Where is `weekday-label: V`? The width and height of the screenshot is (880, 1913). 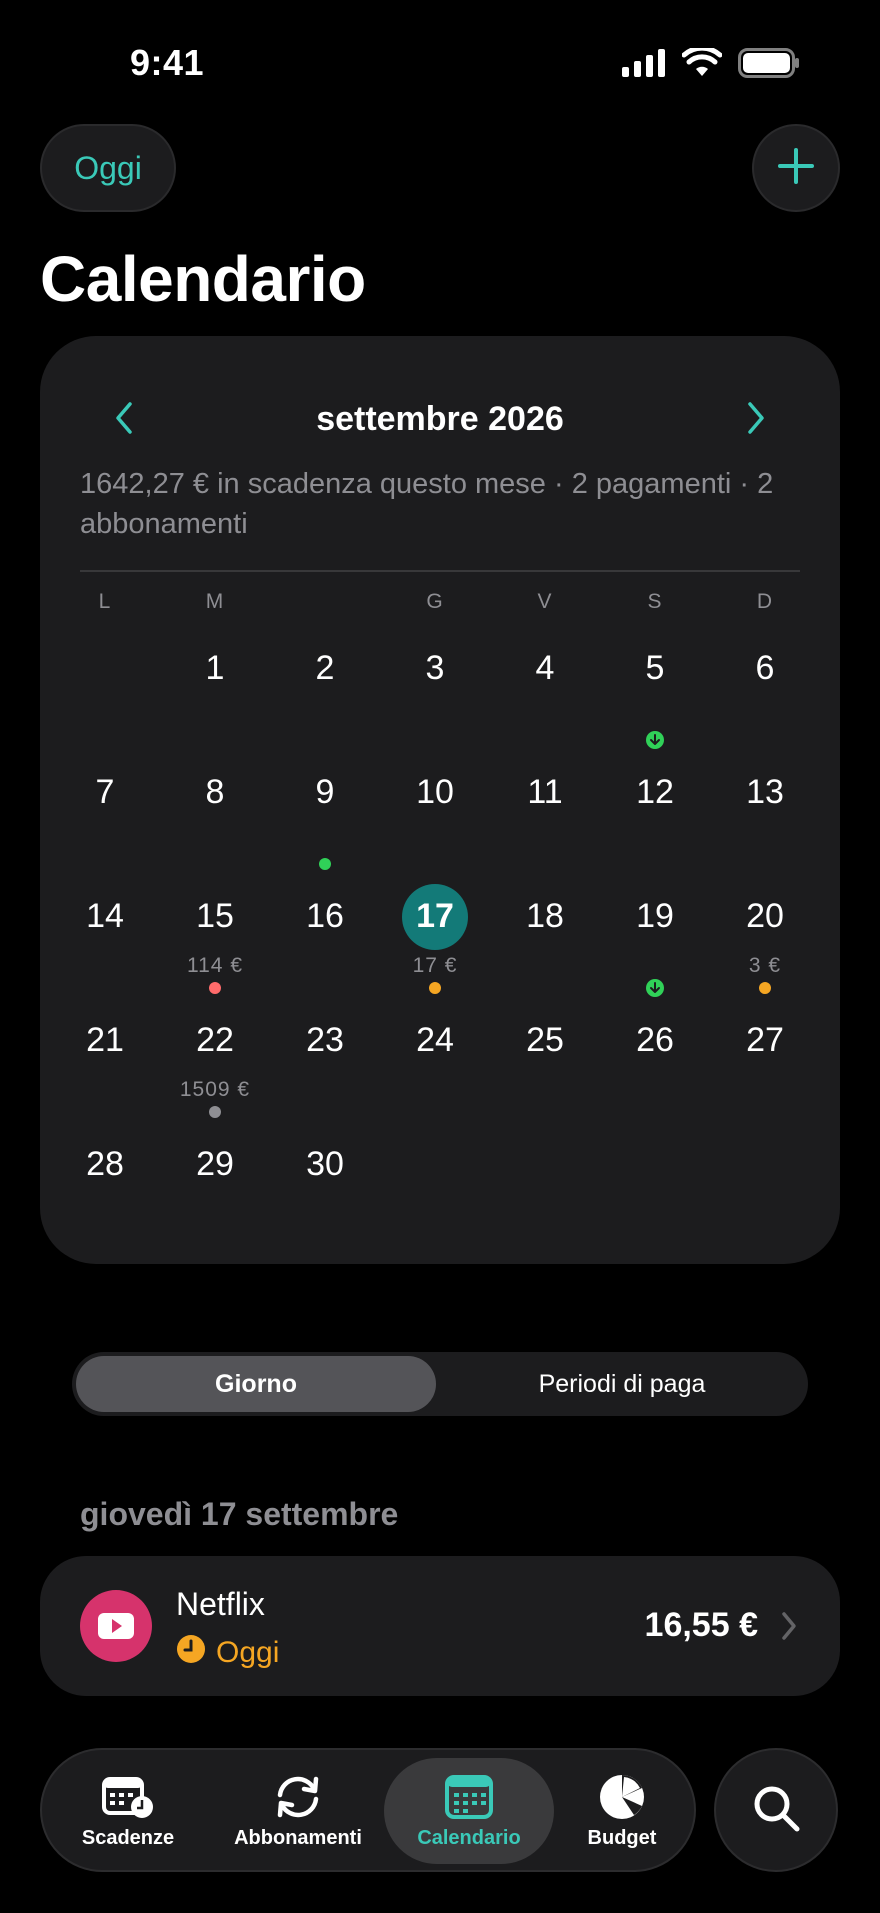
weekday-label: V is located at coordinates (545, 601).